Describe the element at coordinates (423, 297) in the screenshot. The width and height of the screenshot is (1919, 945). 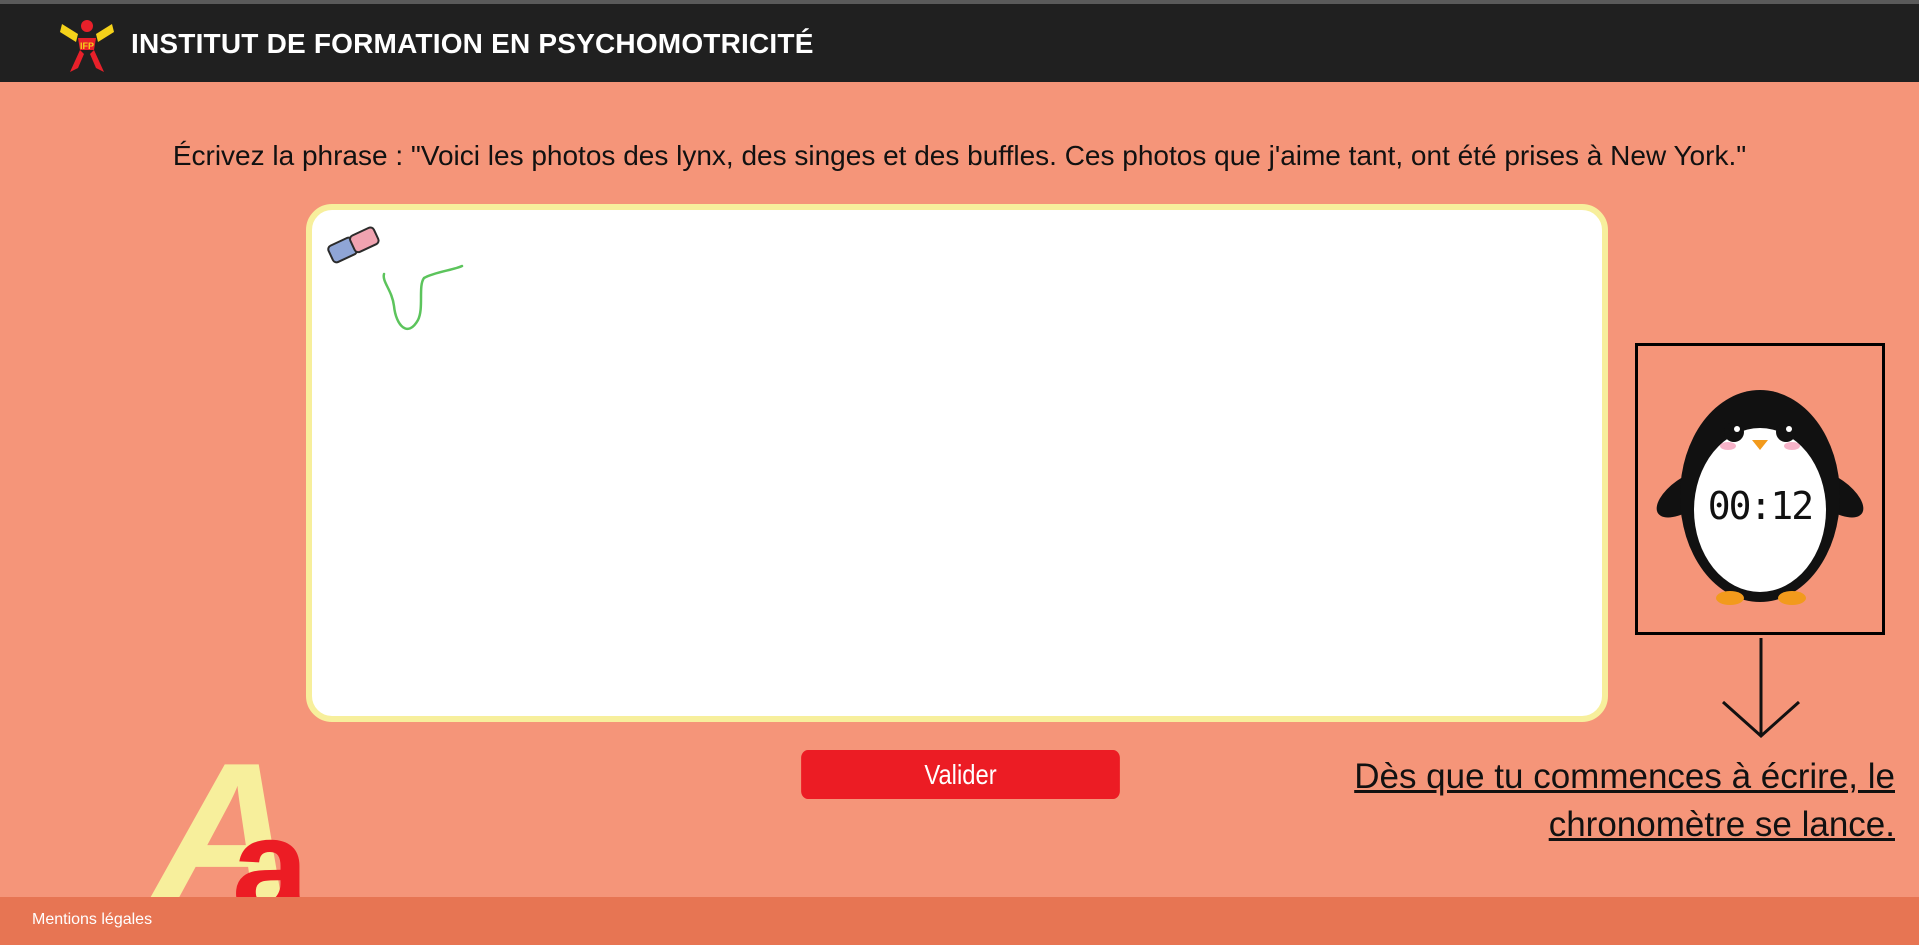
I see `handwriting-stroke` at that location.